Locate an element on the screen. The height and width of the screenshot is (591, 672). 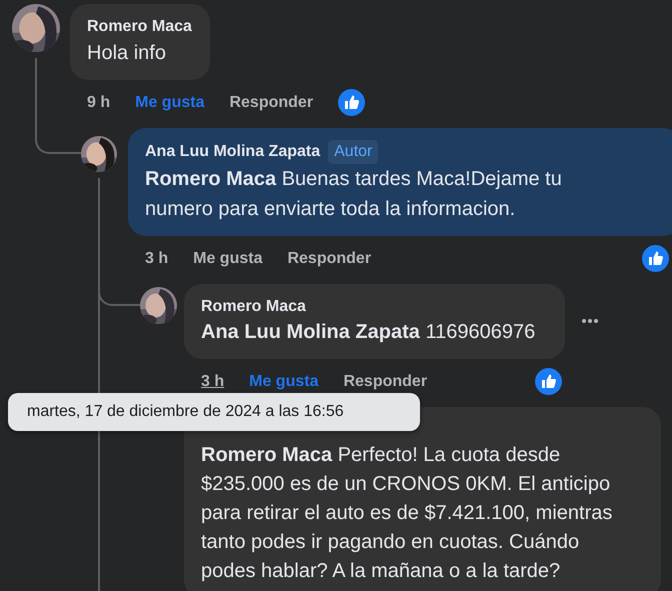
author-name: Ana Luu Molina Zapata is located at coordinates (232, 152).